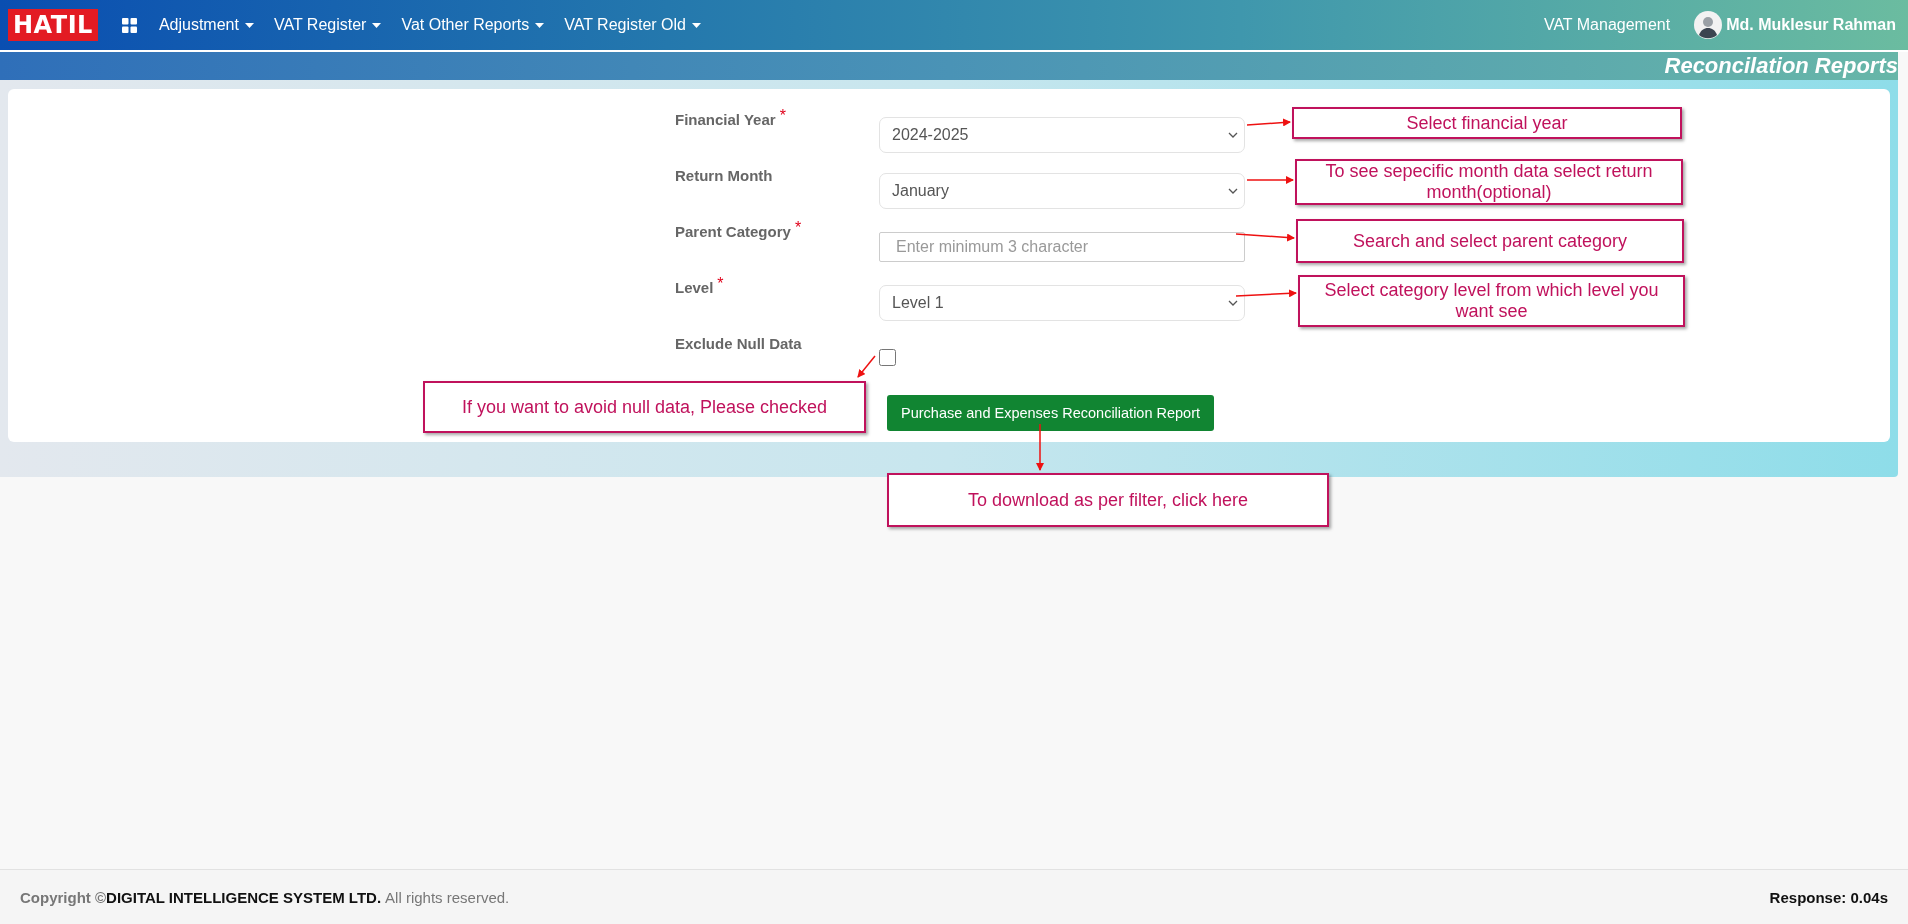 This screenshot has width=1908, height=924. Describe the element at coordinates (738, 343) in the screenshot. I see `field-label: Exclude Null Data` at that location.